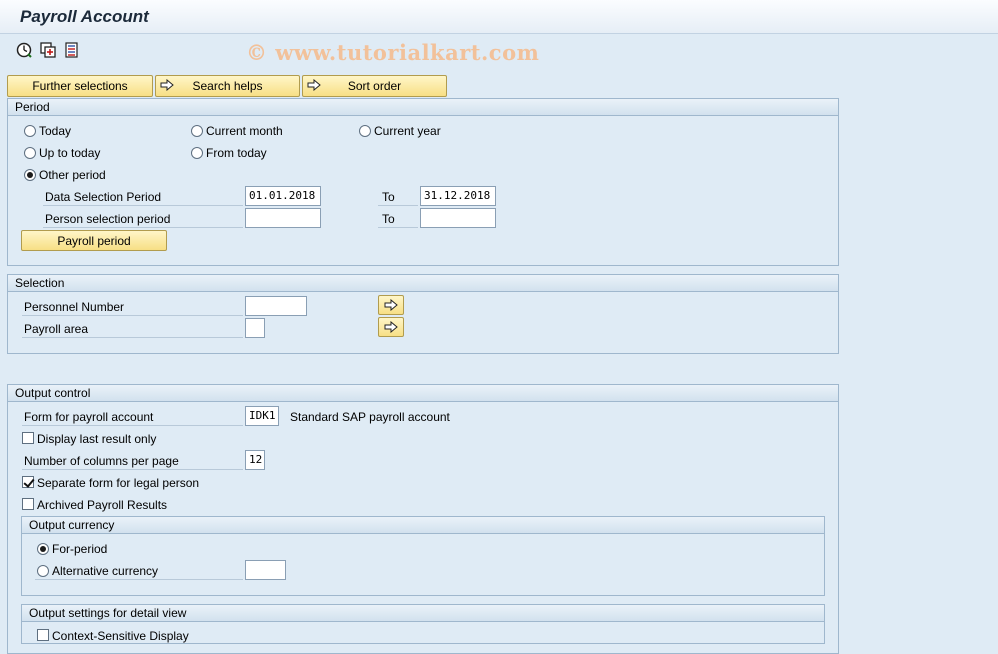 This screenshot has height=654, width=998. What do you see at coordinates (80, 549) in the screenshot?
I see `label-for-period: For-period` at bounding box center [80, 549].